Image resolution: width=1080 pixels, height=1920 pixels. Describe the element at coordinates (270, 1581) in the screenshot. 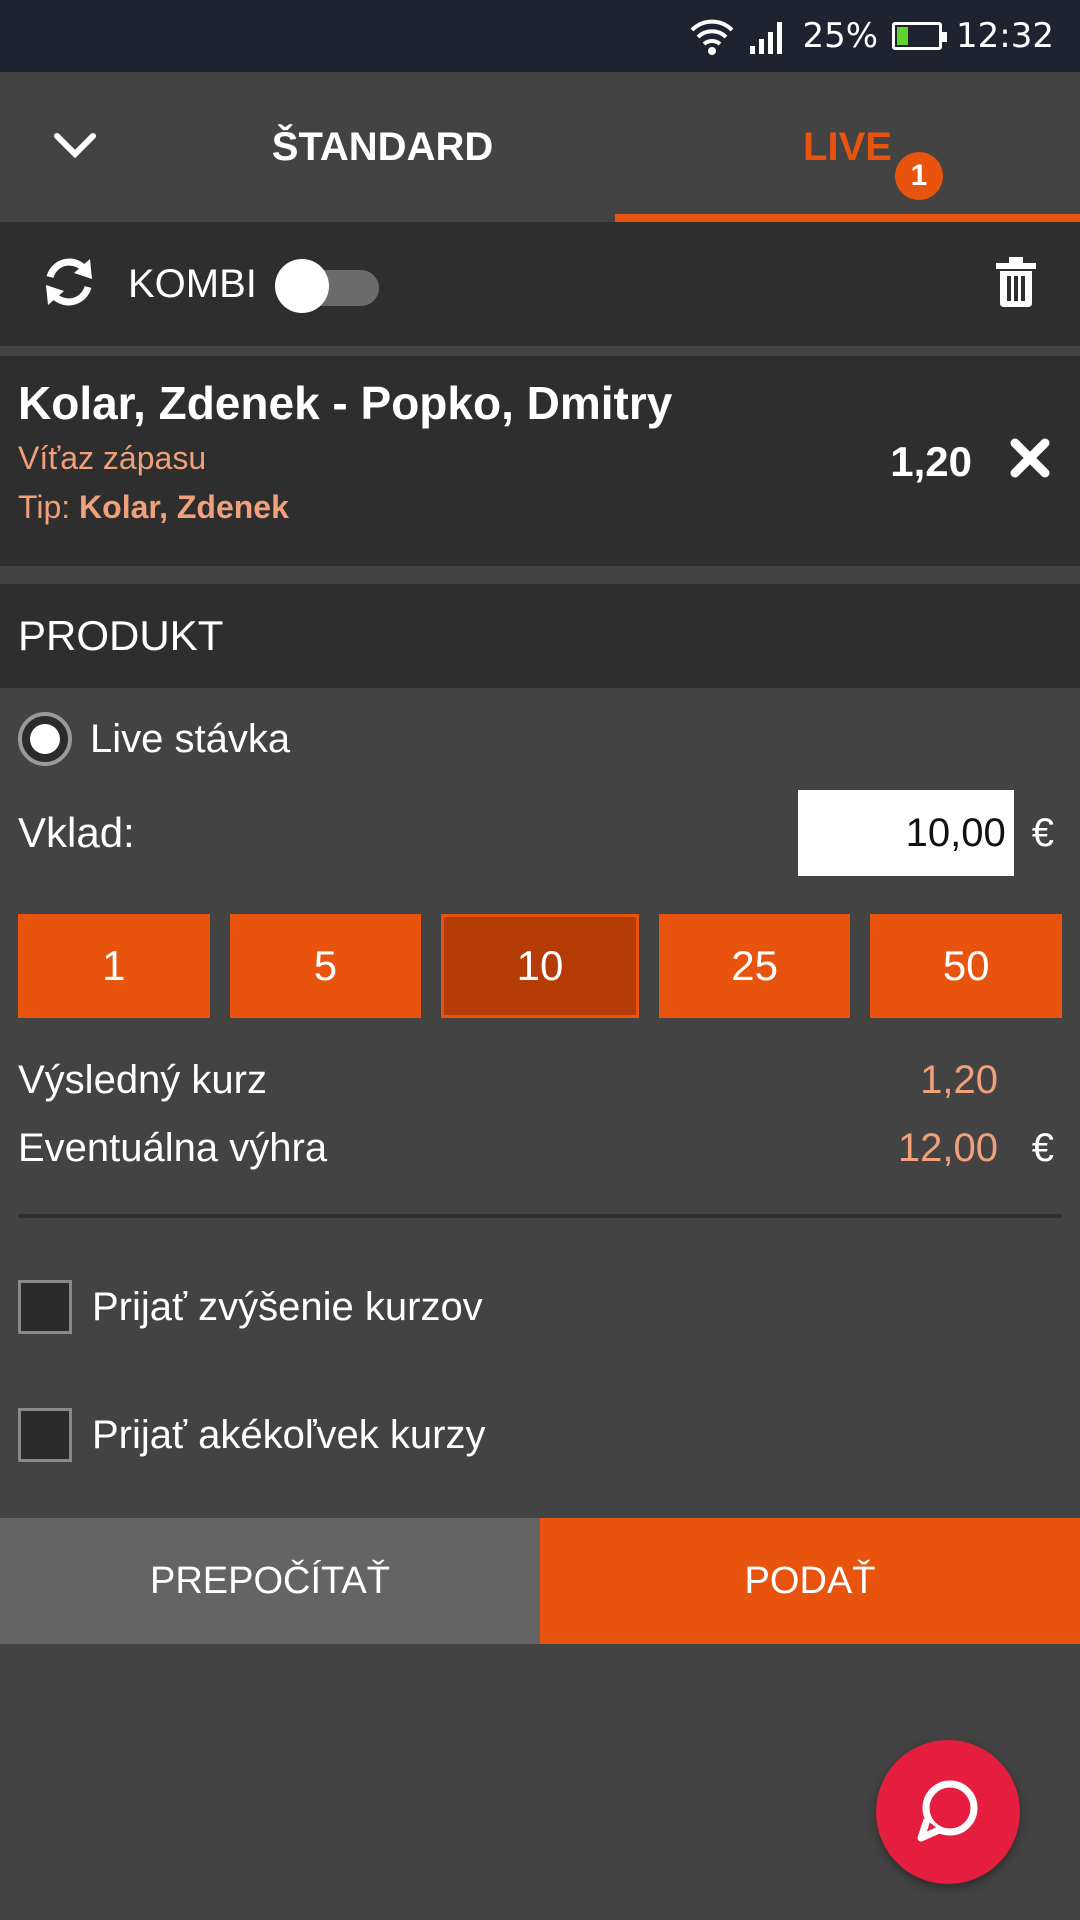

I see `recalculate-button: PREPOČÍTAŤ` at that location.